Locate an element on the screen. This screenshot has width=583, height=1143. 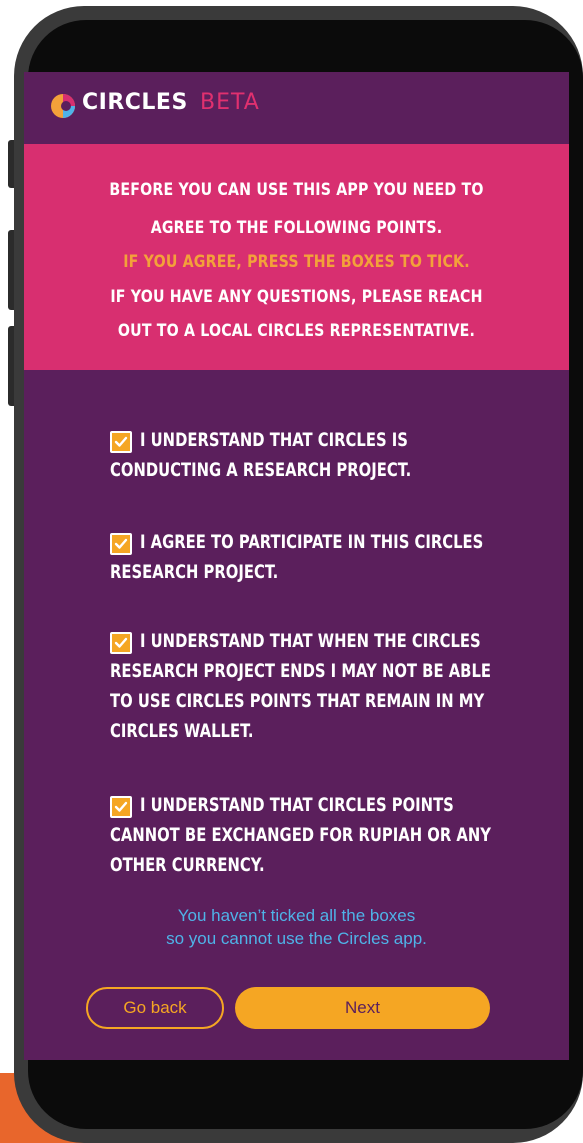
notice-line: AGREE TO THE FOLLOWING POINTS. is located at coordinates (296, 227).